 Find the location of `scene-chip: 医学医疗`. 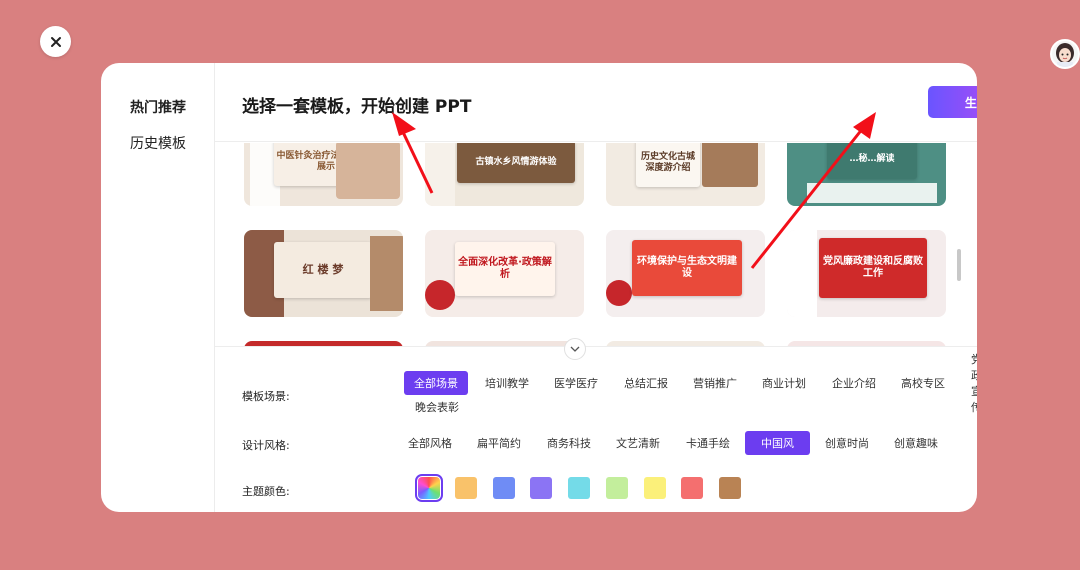

scene-chip: 医学医疗 is located at coordinates (576, 383).